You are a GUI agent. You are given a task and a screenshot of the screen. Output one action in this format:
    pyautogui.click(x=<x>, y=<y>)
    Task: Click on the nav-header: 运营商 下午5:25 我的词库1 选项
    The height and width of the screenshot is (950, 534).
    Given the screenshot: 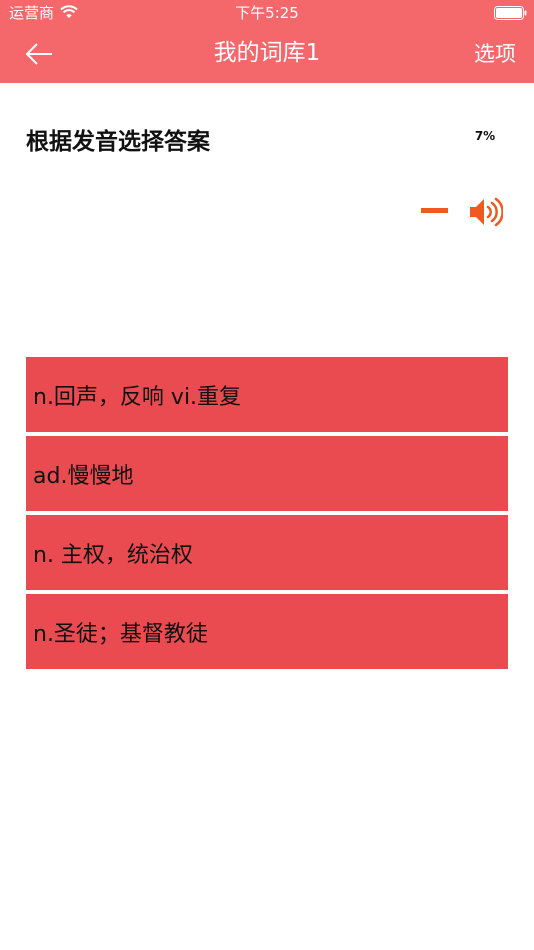 What is the action you would take?
    pyautogui.click(x=267, y=41)
    